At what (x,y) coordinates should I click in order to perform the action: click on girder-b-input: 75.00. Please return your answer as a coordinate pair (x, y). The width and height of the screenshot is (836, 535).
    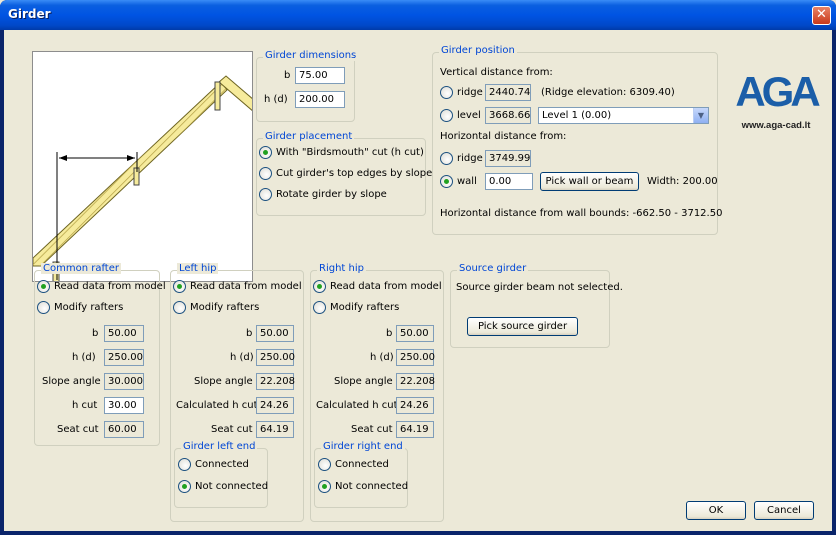
    Looking at the image, I should click on (320, 75).